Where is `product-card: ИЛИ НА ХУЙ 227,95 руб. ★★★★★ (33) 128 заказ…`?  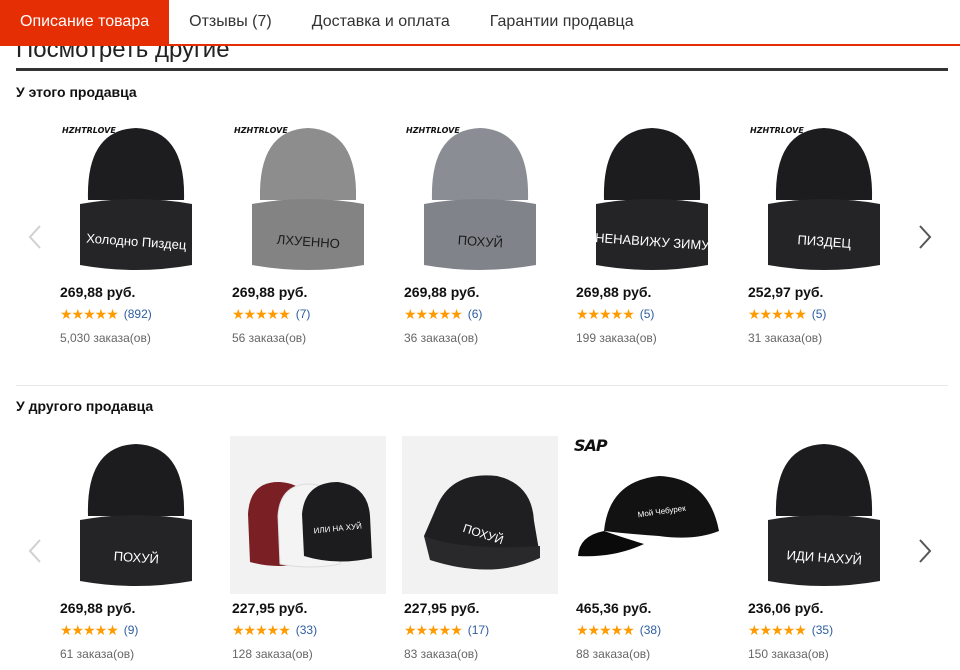 product-card: ИЛИ НА ХУЙ 227,95 руб. ★★★★★ (33) 128 заказ… is located at coordinates (310, 548).